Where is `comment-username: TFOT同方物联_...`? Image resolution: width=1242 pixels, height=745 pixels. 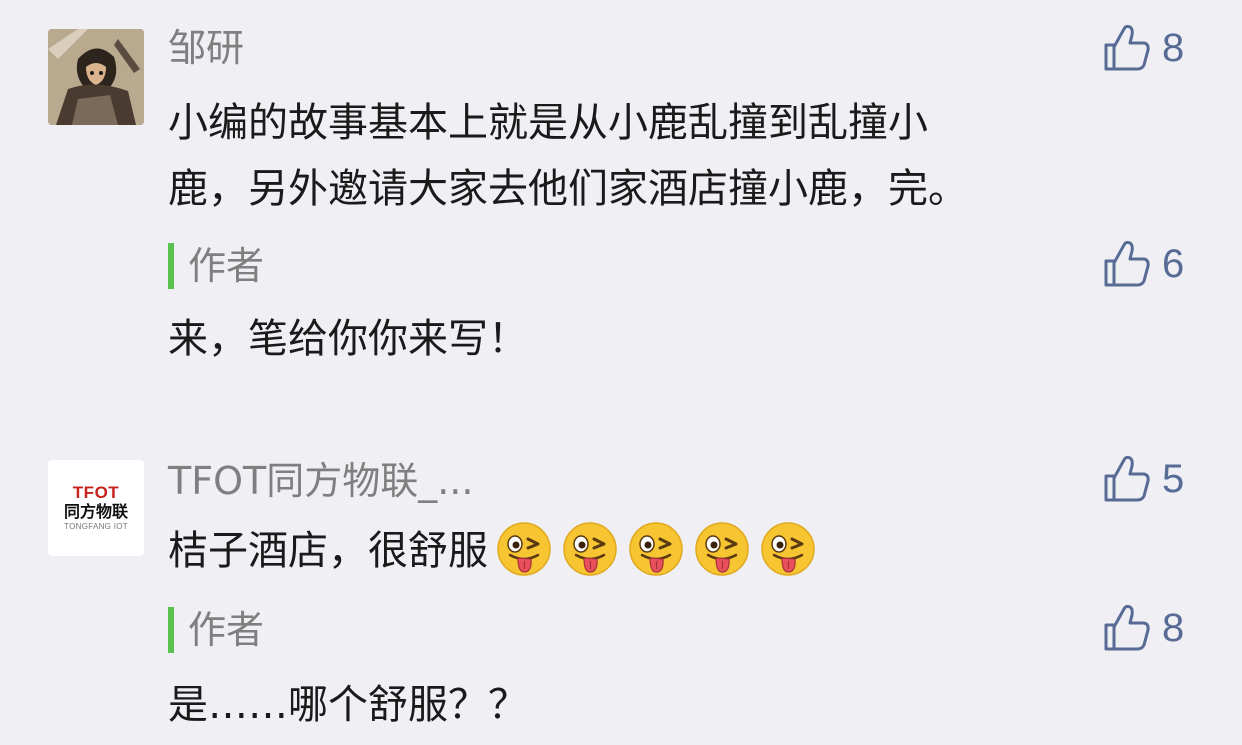 comment-username: TFOT同方物联_... is located at coordinates (320, 481).